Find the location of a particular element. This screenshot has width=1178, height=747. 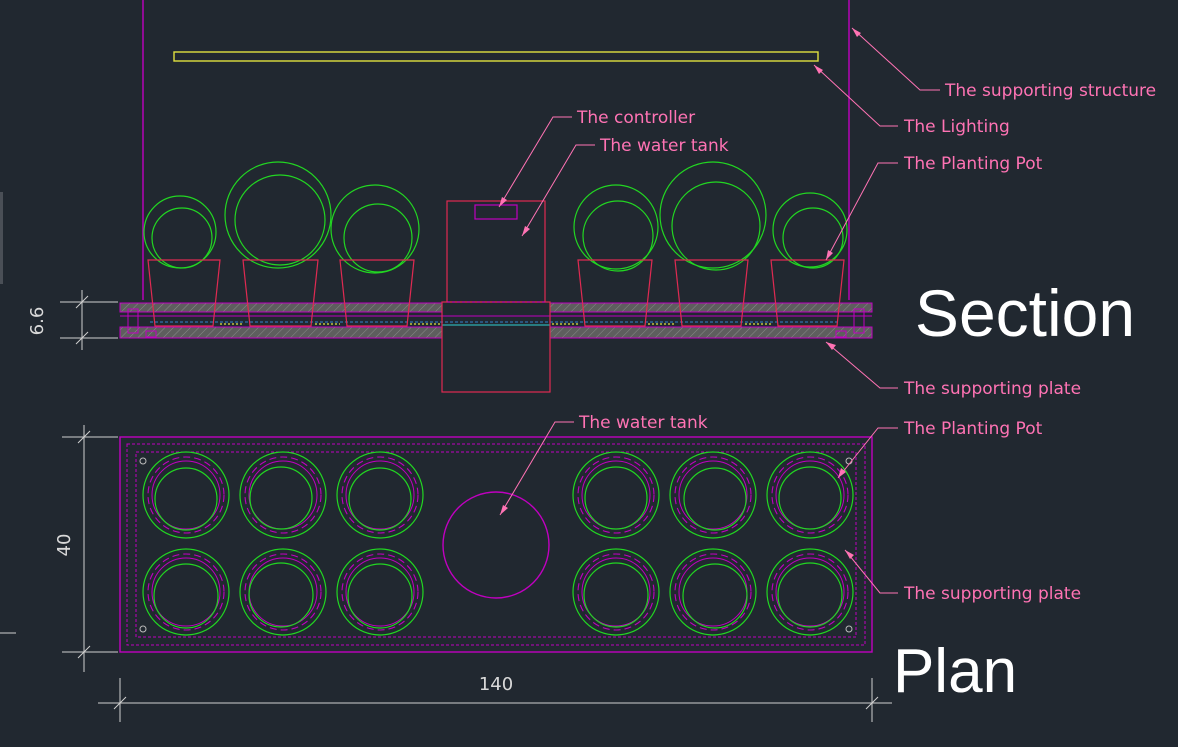

section-supporting-plate is located at coordinates (496, 320).